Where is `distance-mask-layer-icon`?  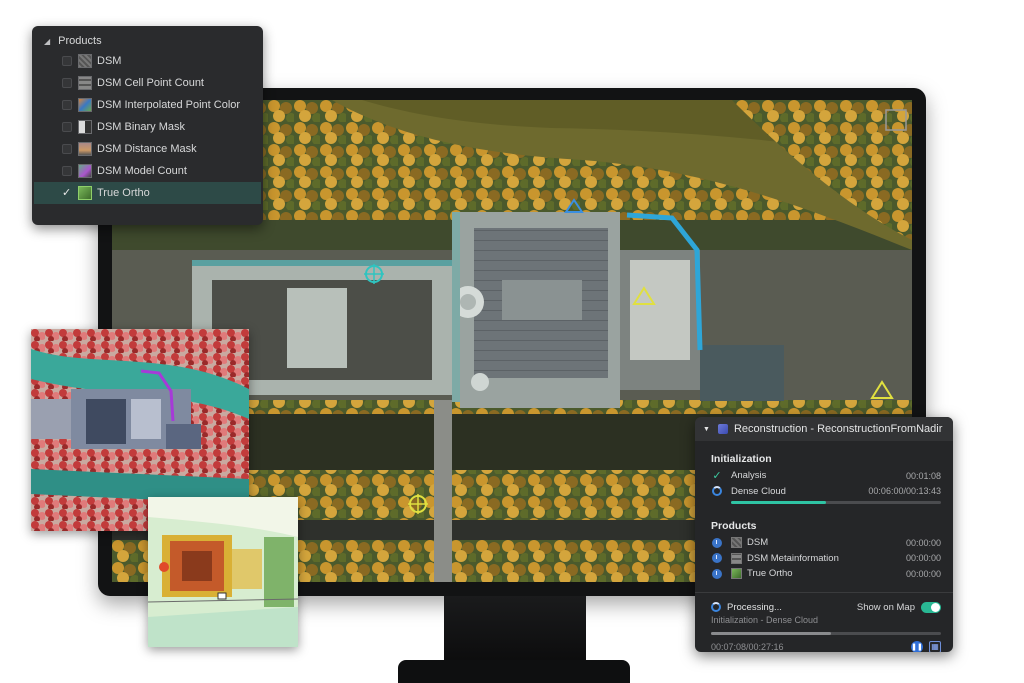
distance-mask-layer-icon is located at coordinates (85, 149).